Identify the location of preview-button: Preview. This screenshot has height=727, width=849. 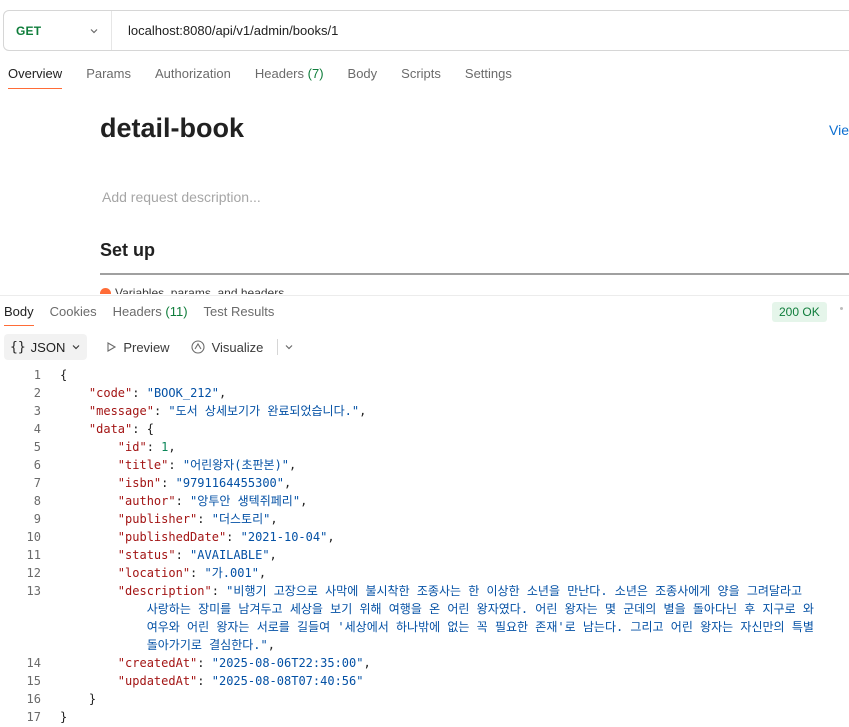
(137, 347).